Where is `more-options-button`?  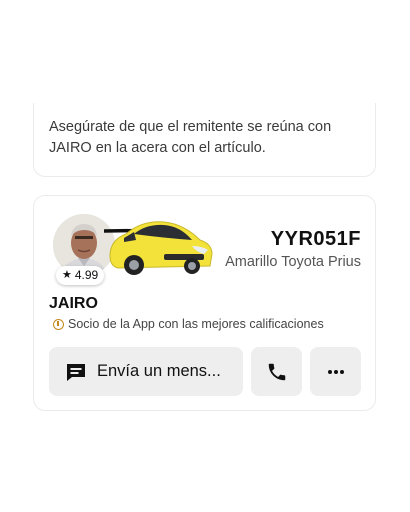 more-options-button is located at coordinates (335, 371).